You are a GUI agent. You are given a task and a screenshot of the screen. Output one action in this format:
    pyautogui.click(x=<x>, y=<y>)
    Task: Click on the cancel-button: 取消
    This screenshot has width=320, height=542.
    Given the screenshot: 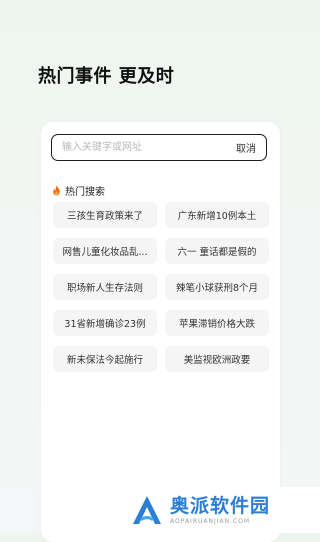 What is the action you would take?
    pyautogui.click(x=248, y=147)
    